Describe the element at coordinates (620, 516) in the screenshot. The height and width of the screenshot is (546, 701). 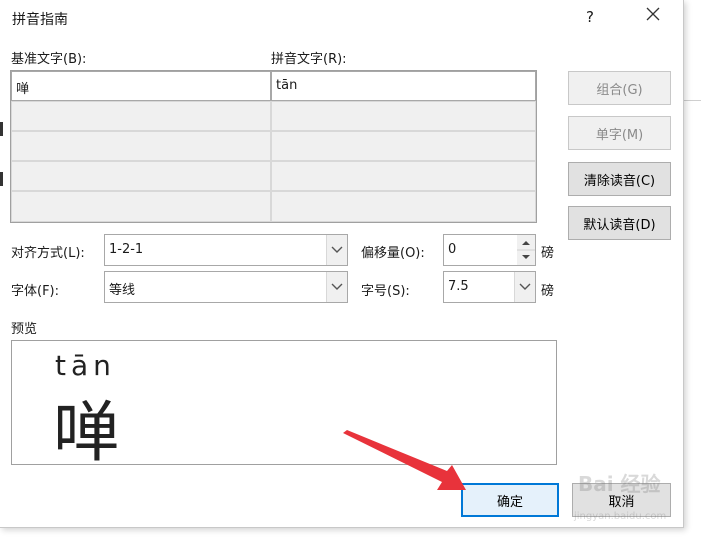
I see `watermark-url: jingyan.baidu.com` at that location.